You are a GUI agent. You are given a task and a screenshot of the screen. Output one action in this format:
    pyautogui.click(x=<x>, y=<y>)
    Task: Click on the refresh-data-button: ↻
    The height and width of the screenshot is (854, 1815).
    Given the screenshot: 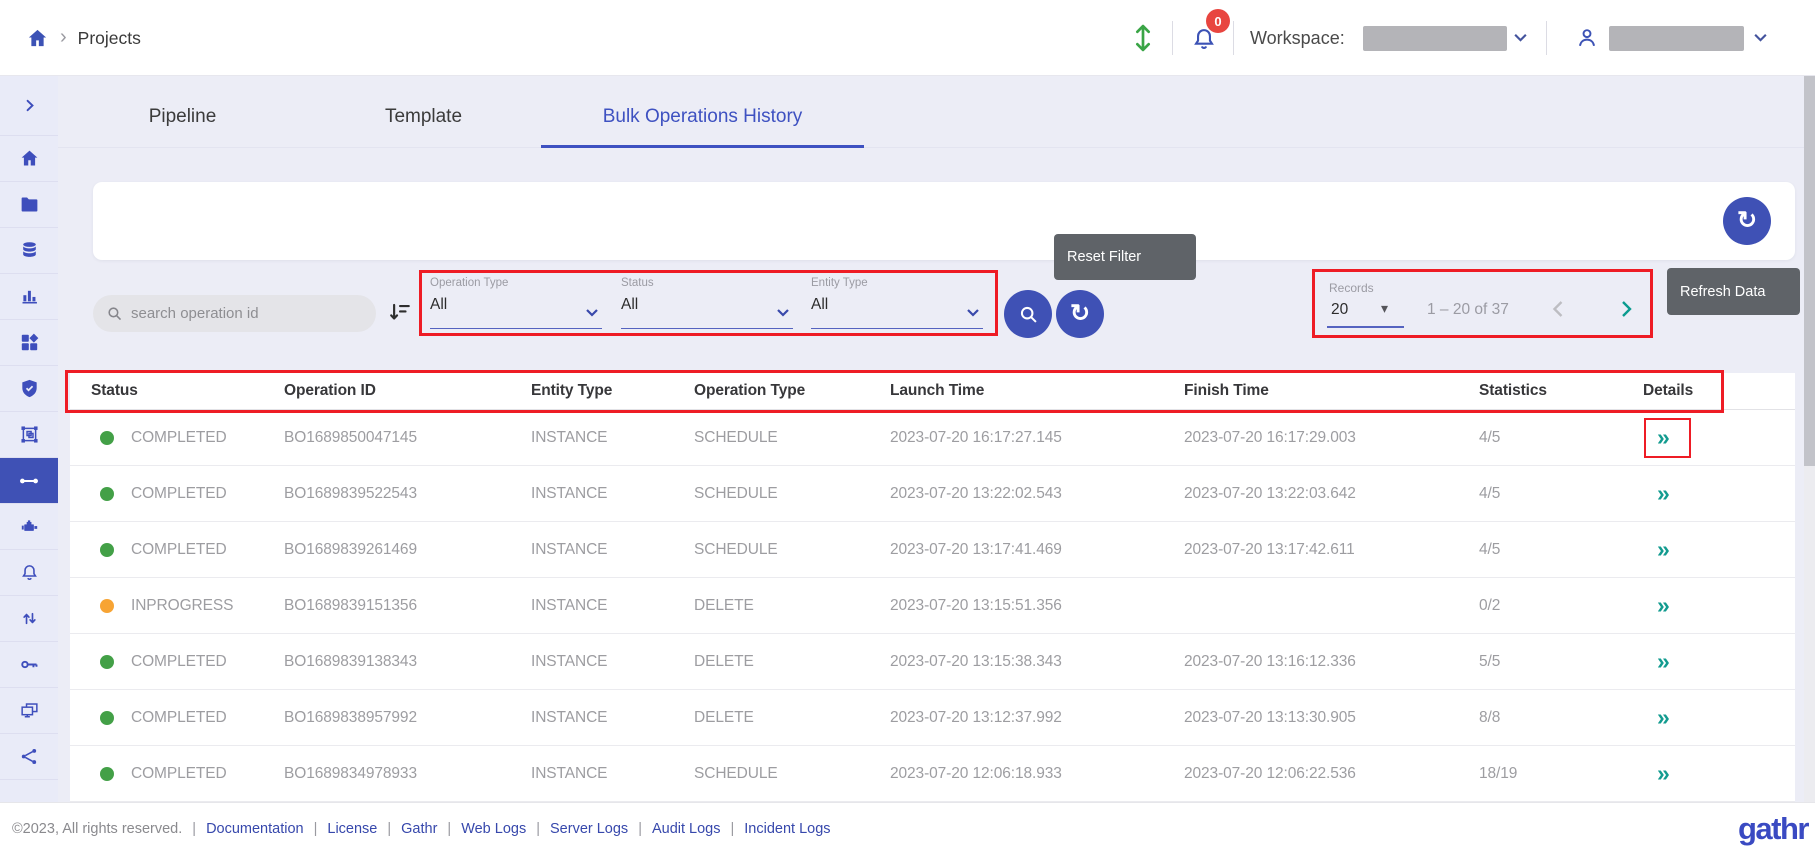 What is the action you would take?
    pyautogui.click(x=1747, y=221)
    